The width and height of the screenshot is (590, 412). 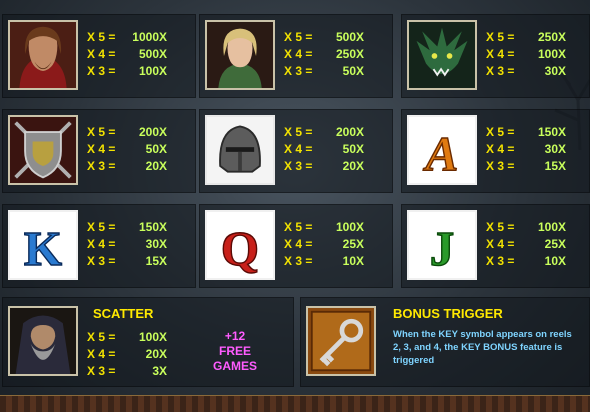 I want to click on helmet-payouts: X 5 = 200X X 4 = 50X X 3 = 20X, so click(x=324, y=149).